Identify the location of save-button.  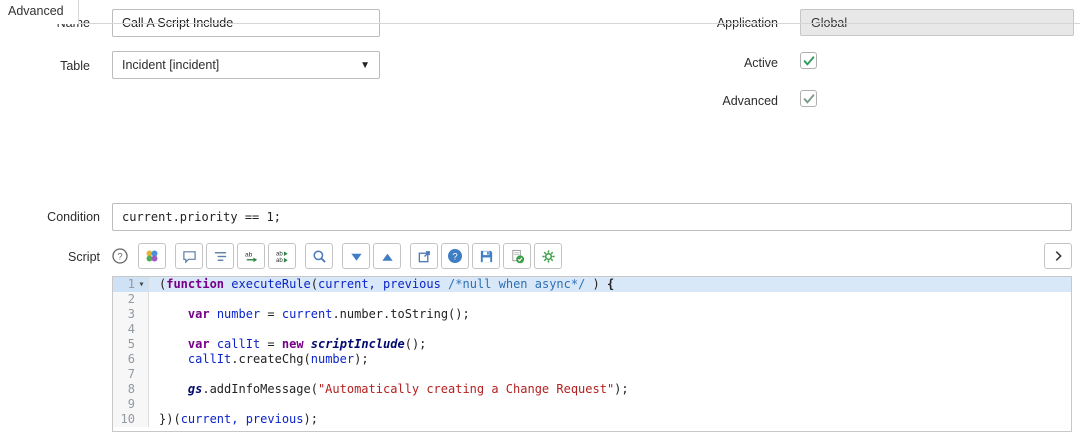
(486, 256).